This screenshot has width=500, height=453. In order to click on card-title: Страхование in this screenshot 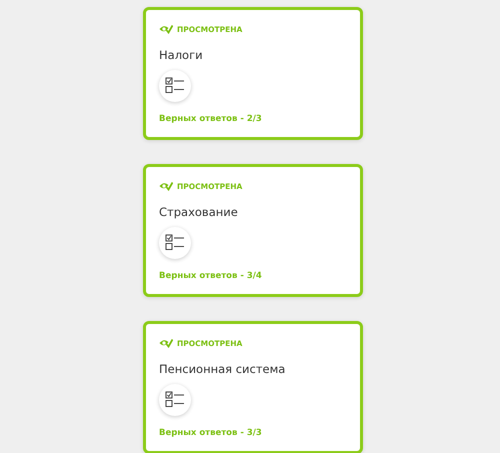, I will do `click(199, 212)`.